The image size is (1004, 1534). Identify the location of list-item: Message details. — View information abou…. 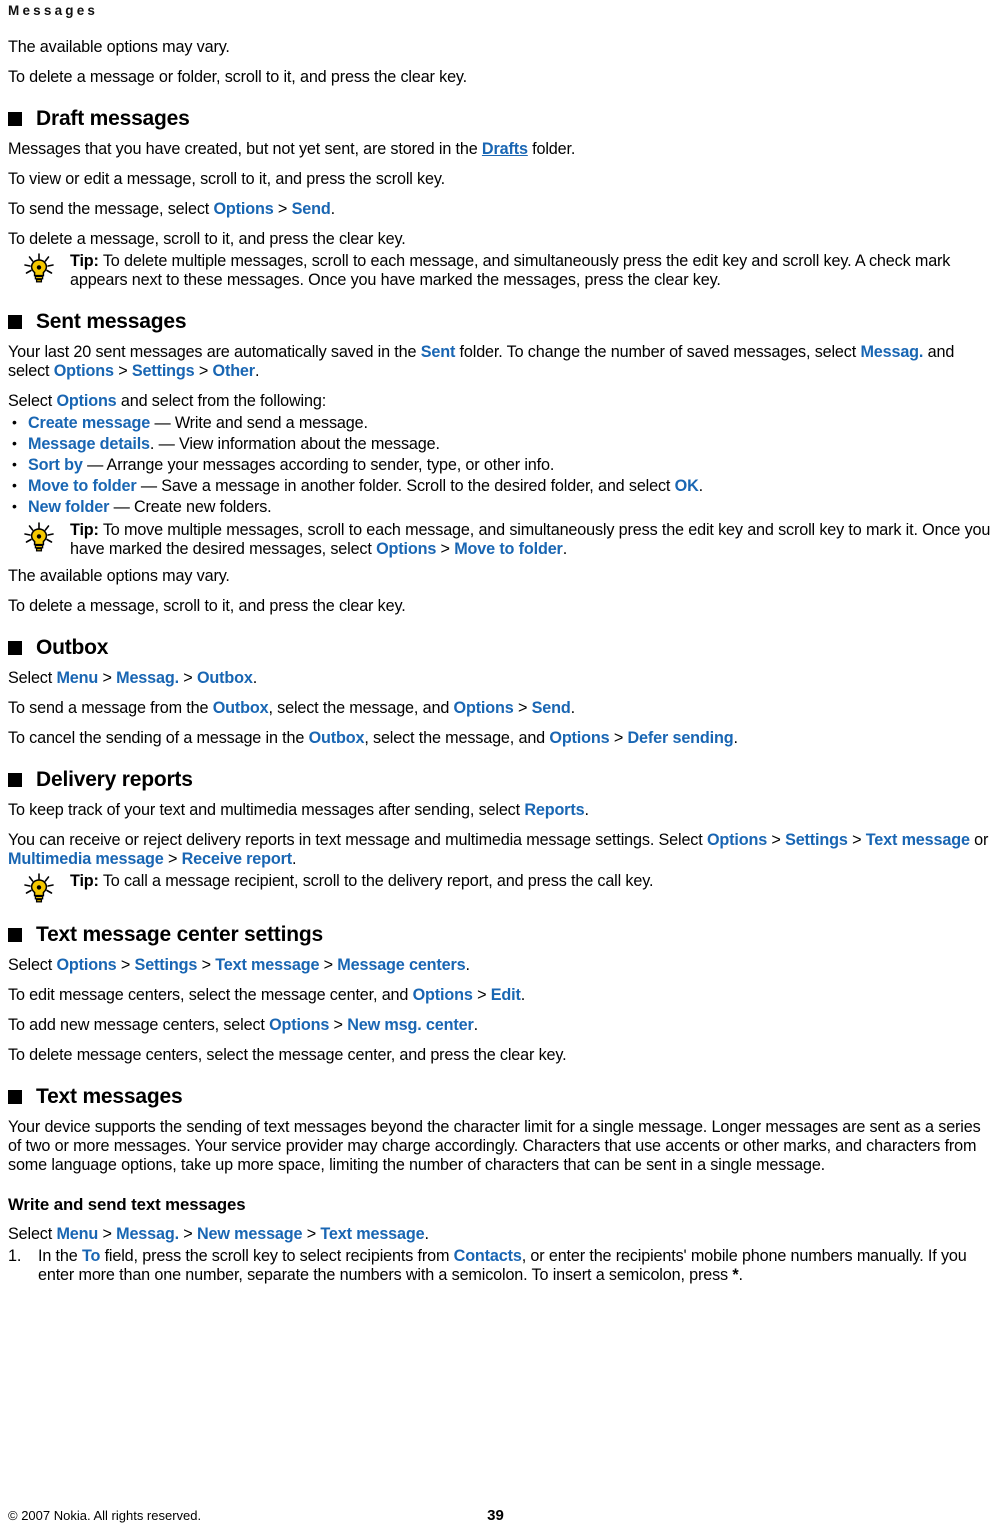
(502, 444).